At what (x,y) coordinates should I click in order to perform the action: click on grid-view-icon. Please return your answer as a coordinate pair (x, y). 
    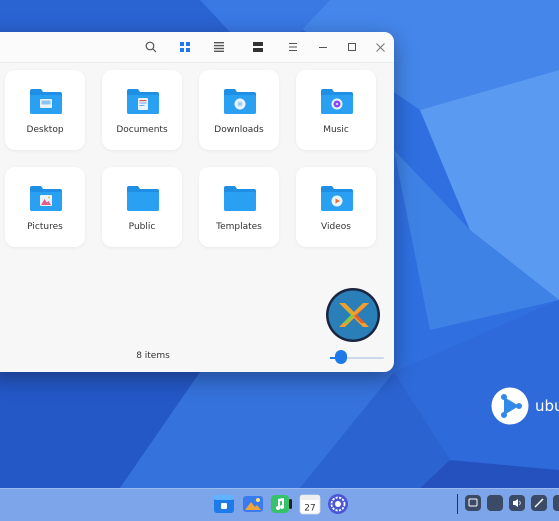
    Looking at the image, I should click on (185, 47).